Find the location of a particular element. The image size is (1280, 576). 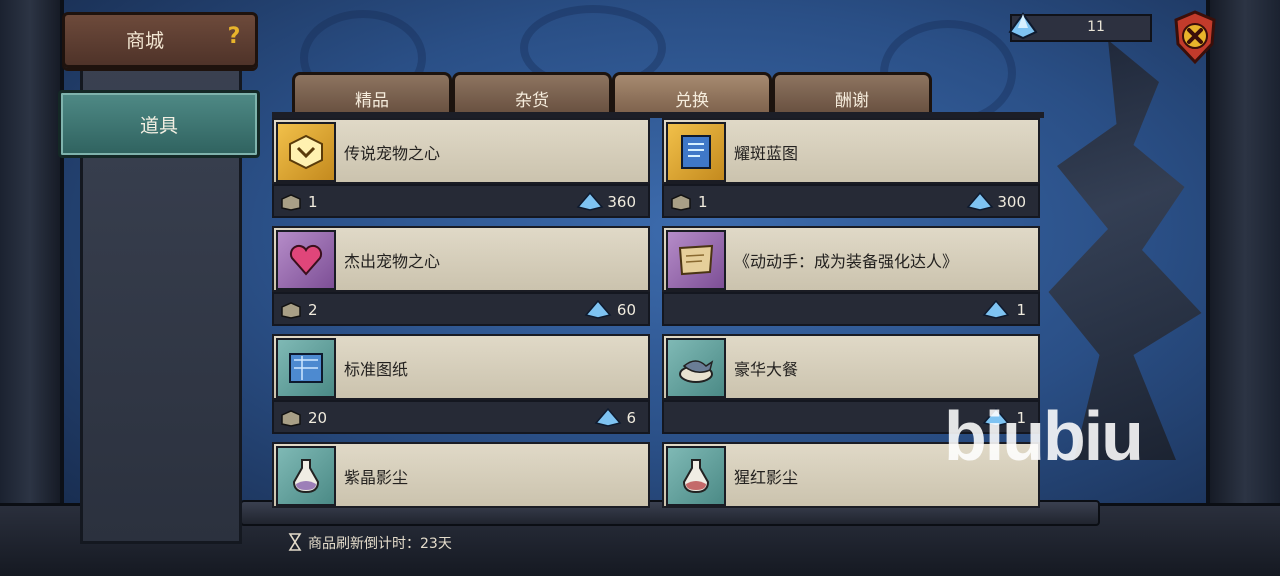

tab-premium: 精品 is located at coordinates (372, 94).